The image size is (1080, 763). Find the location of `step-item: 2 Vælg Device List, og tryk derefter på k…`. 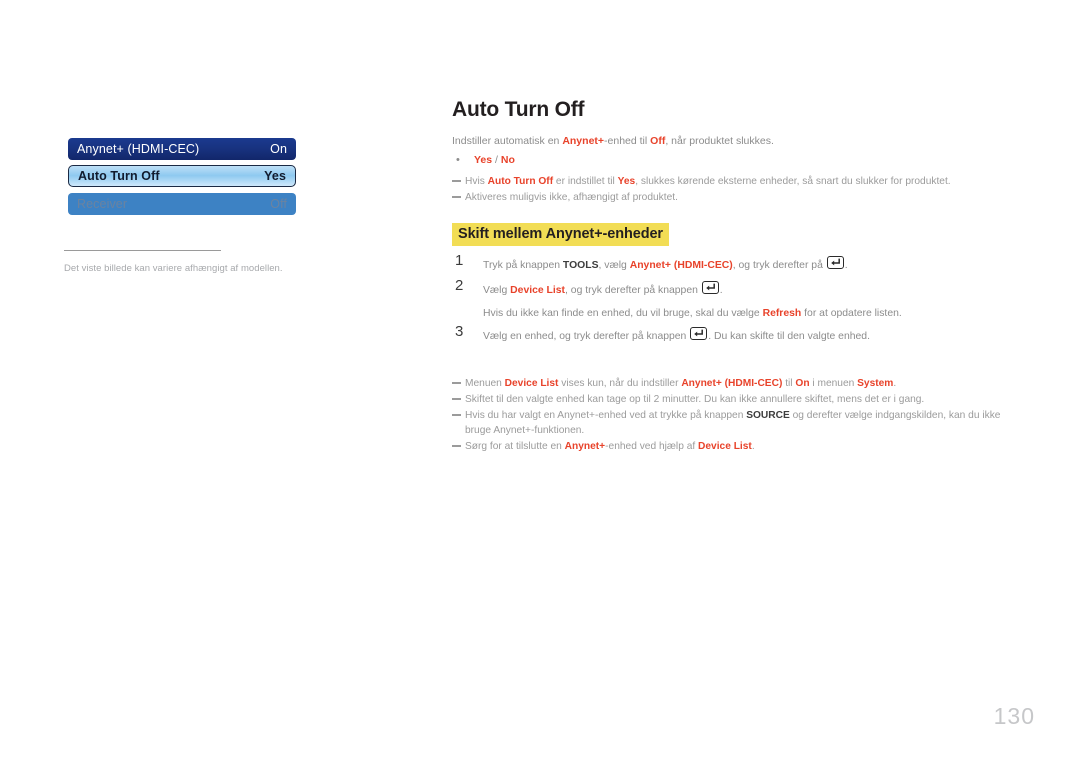

step-item: 2 Vælg Device List, og tryk derefter på k… is located at coordinates (732, 291).